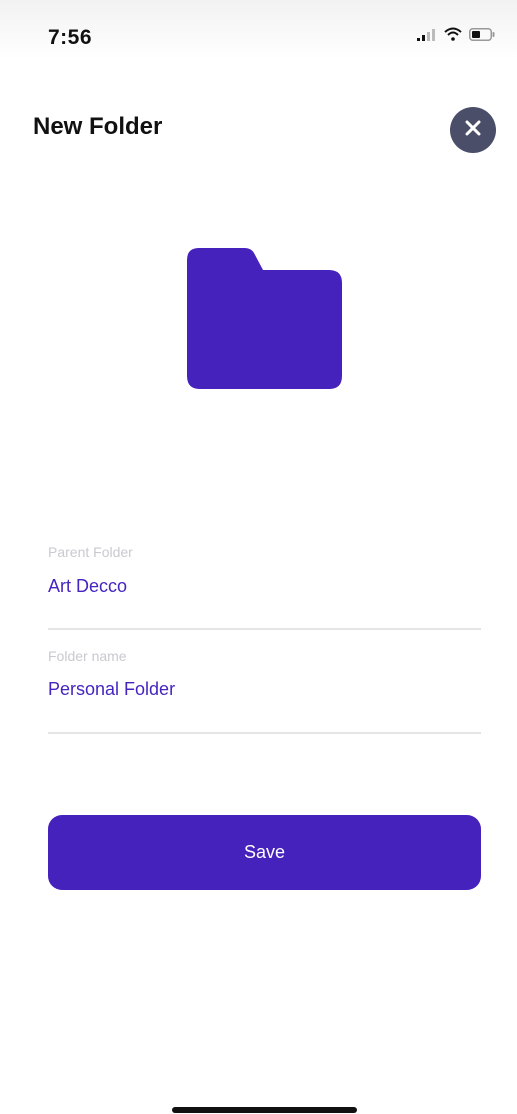 The height and width of the screenshot is (1114, 517). Describe the element at coordinates (264, 733) in the screenshot. I see `folder-name-divider` at that location.